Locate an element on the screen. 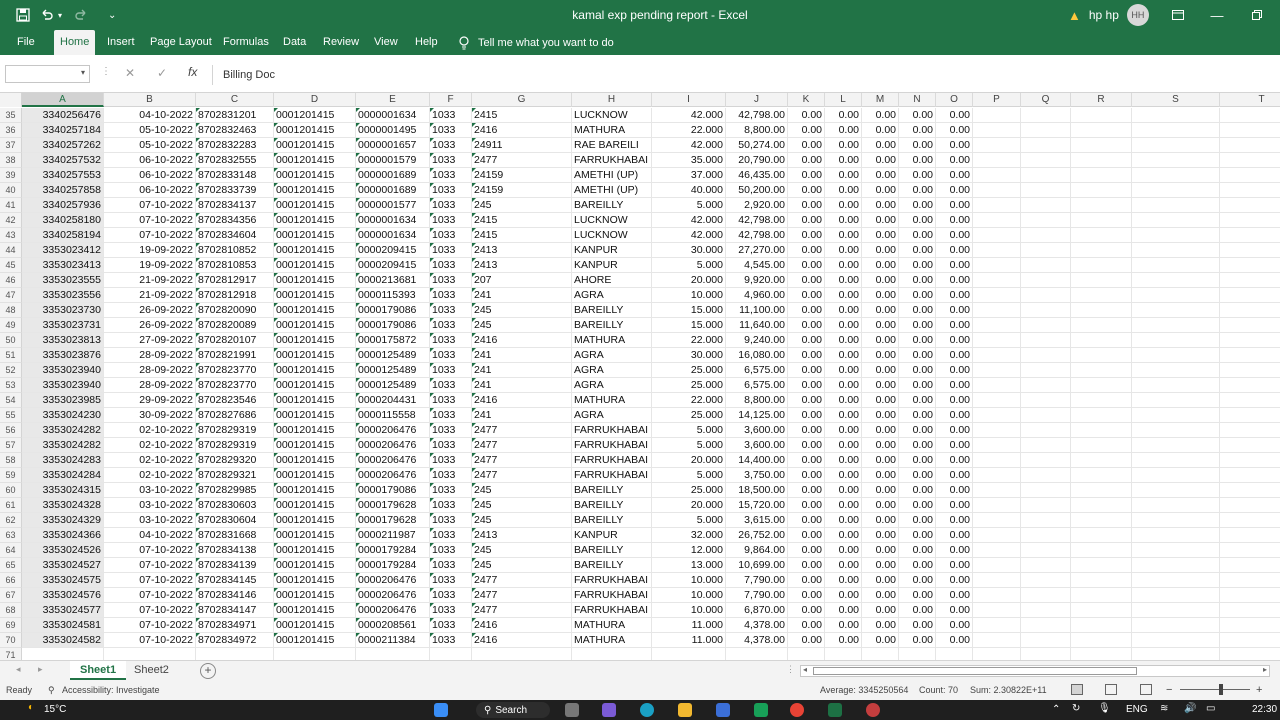 This screenshot has width=1280, height=720. cell-b: 05-10-2022 is located at coordinates (150, 130).